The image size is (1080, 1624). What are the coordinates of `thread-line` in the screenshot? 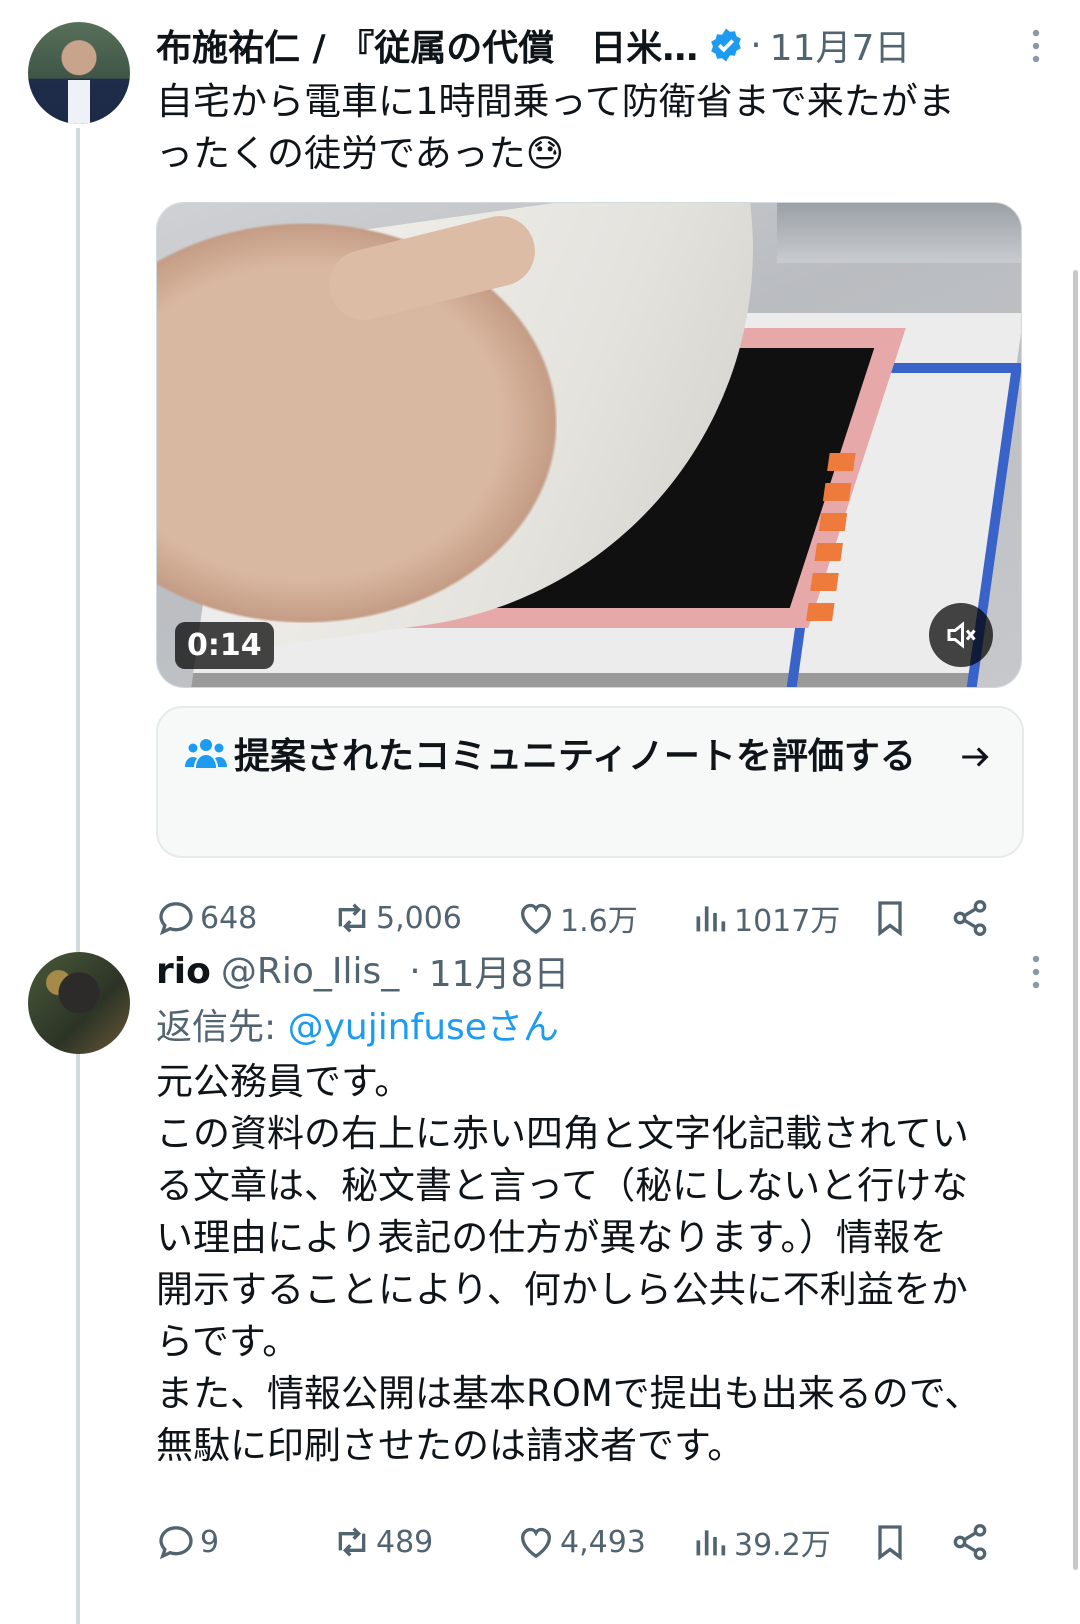 It's located at (78, 876).